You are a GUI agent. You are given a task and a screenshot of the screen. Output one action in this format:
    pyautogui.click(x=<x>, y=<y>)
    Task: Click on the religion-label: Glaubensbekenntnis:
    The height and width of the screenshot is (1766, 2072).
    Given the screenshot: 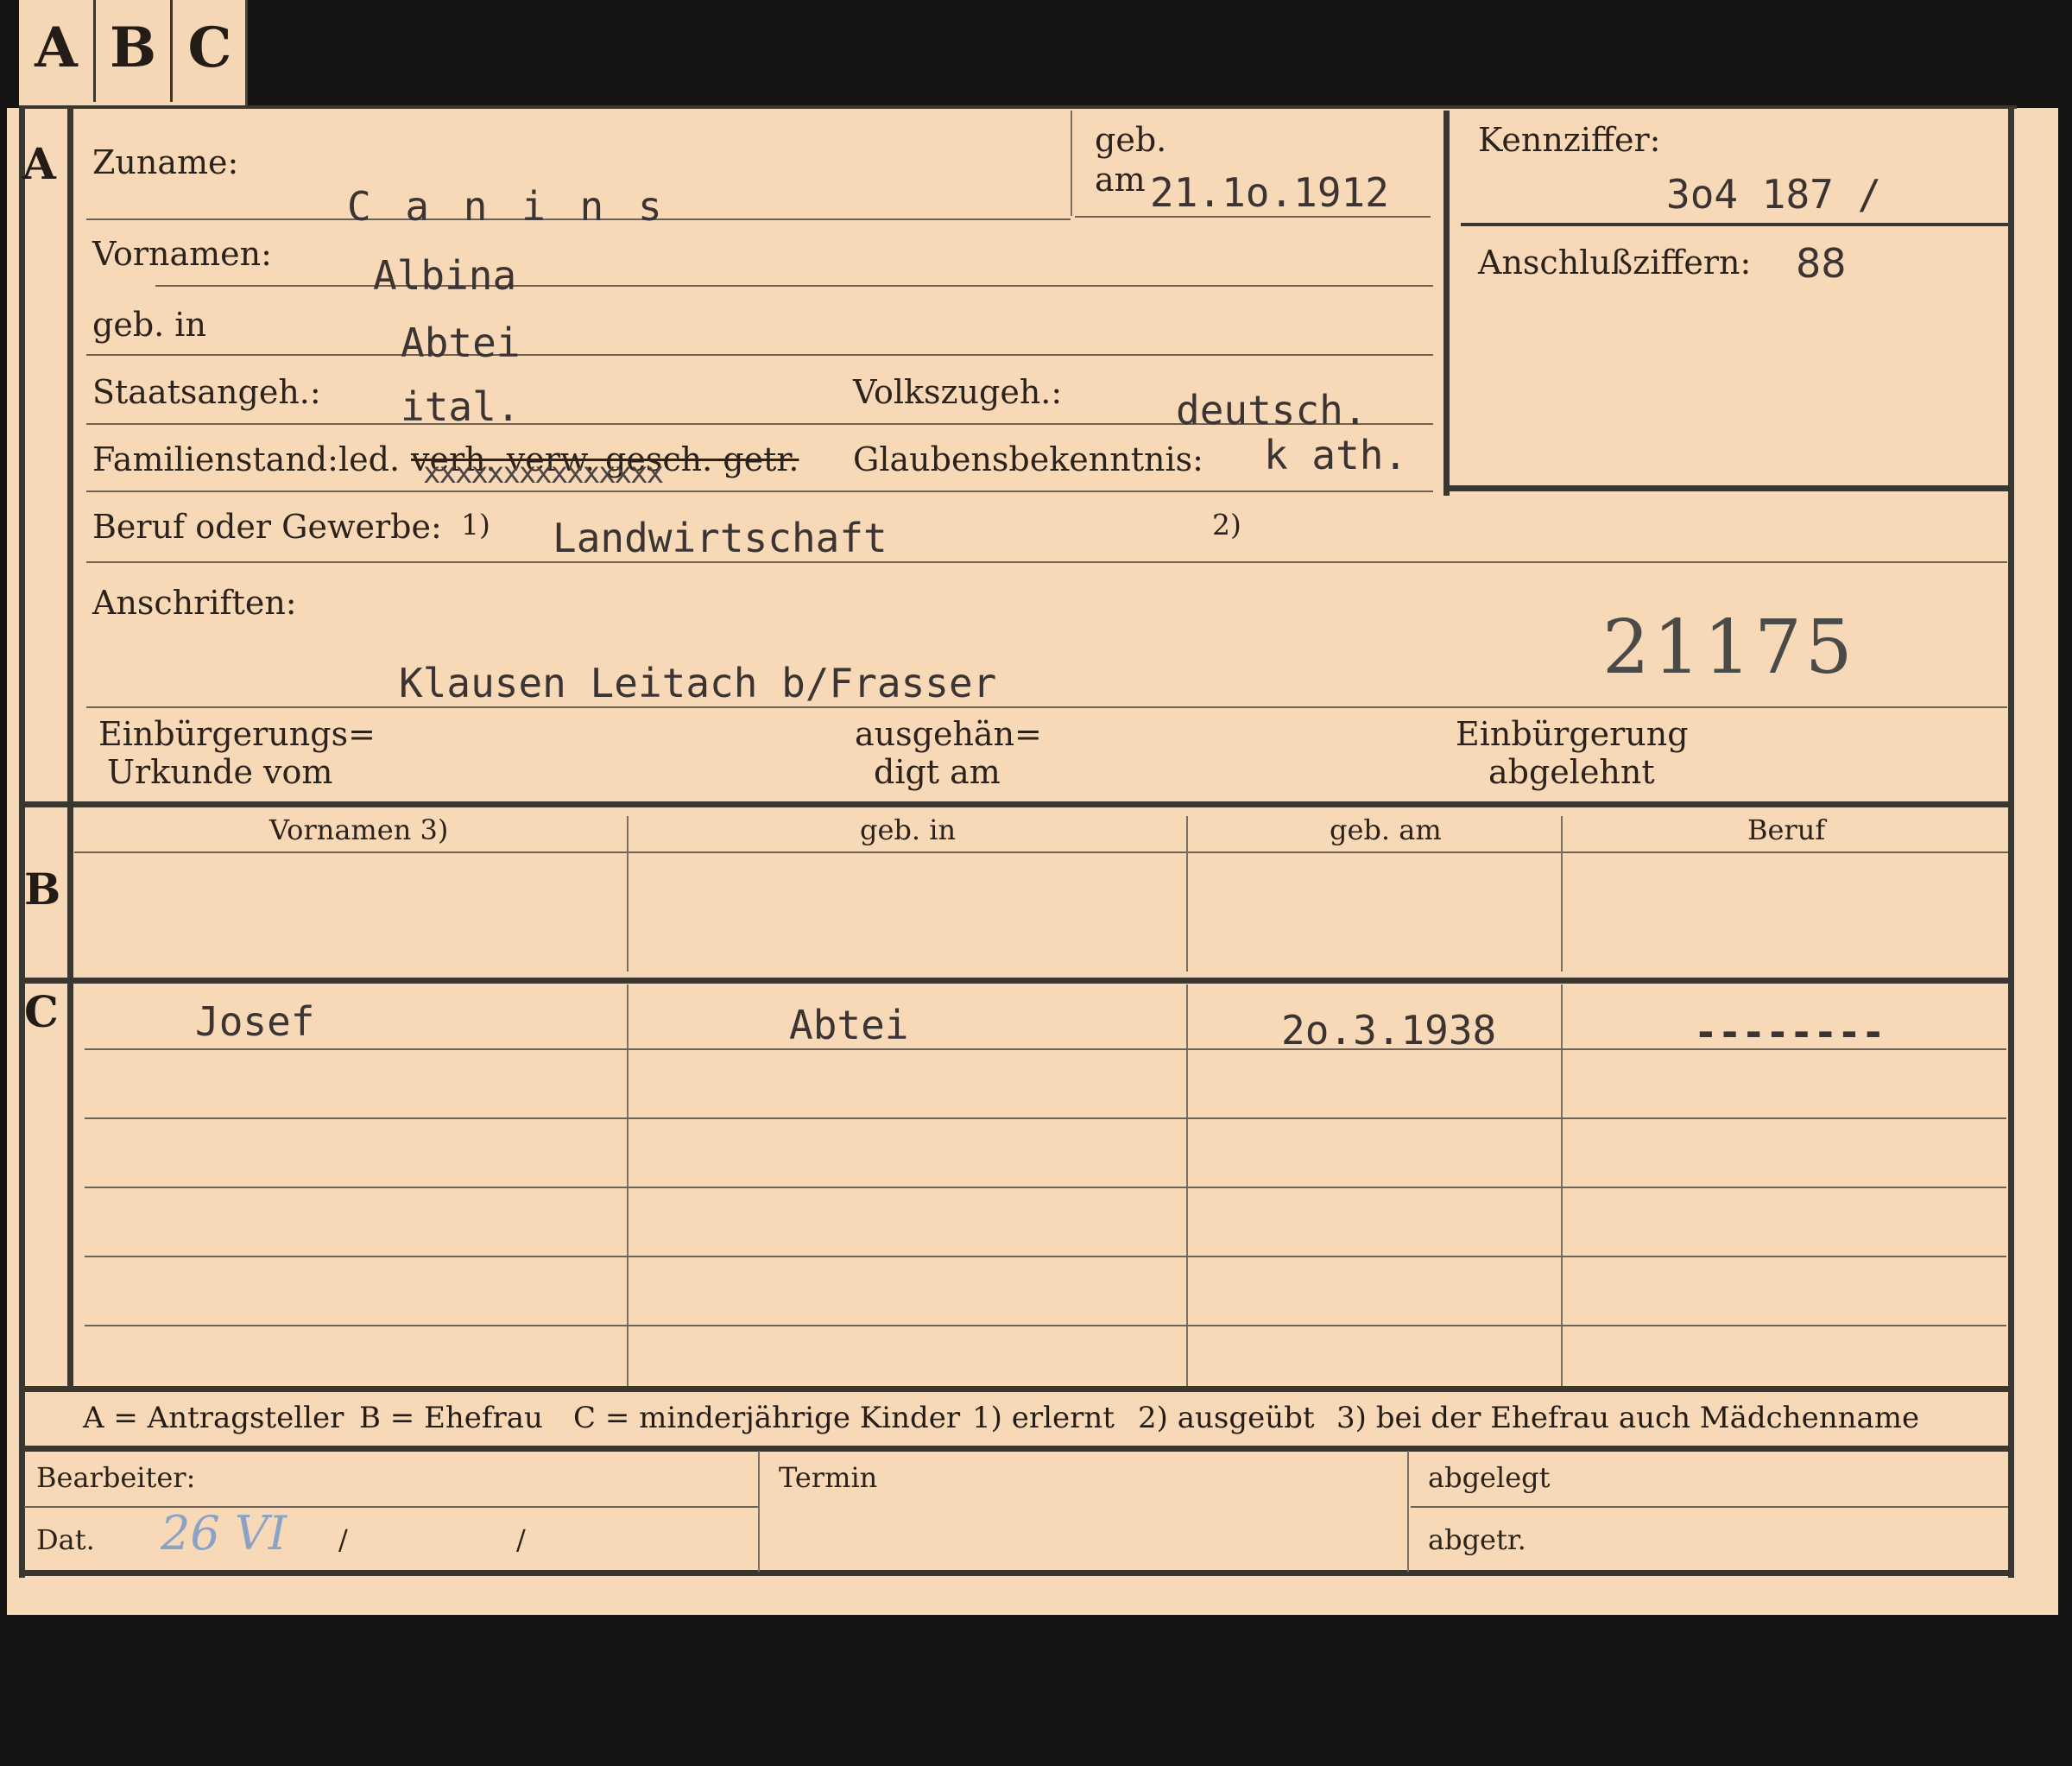 What is the action you would take?
    pyautogui.click(x=1028, y=459)
    